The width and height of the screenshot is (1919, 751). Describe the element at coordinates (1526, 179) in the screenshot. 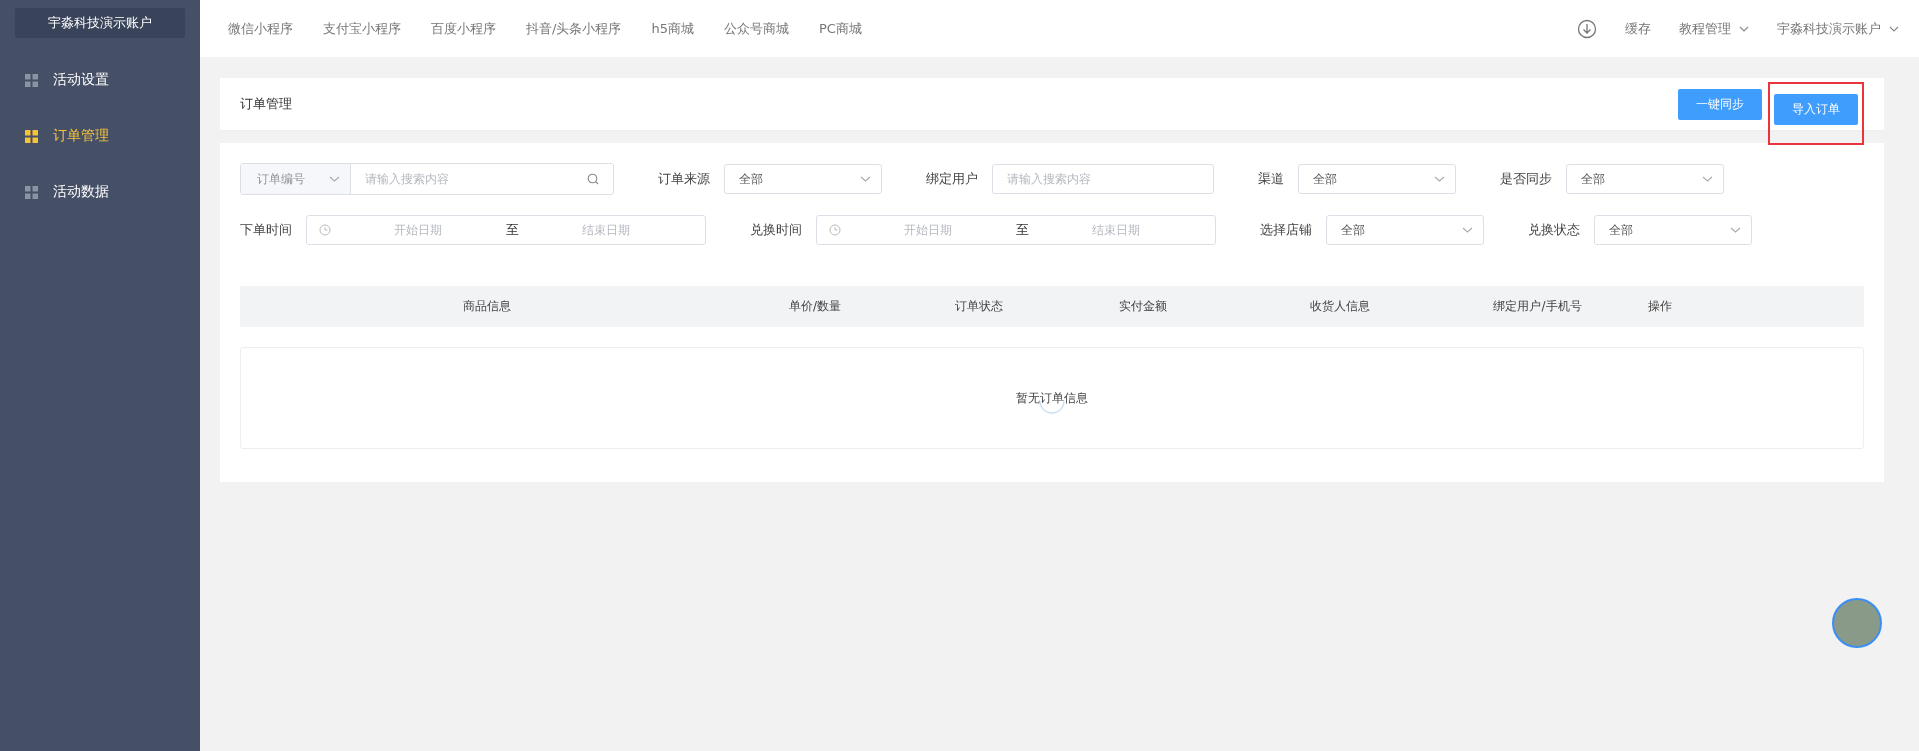

I see `filter-label: 是否同步` at that location.